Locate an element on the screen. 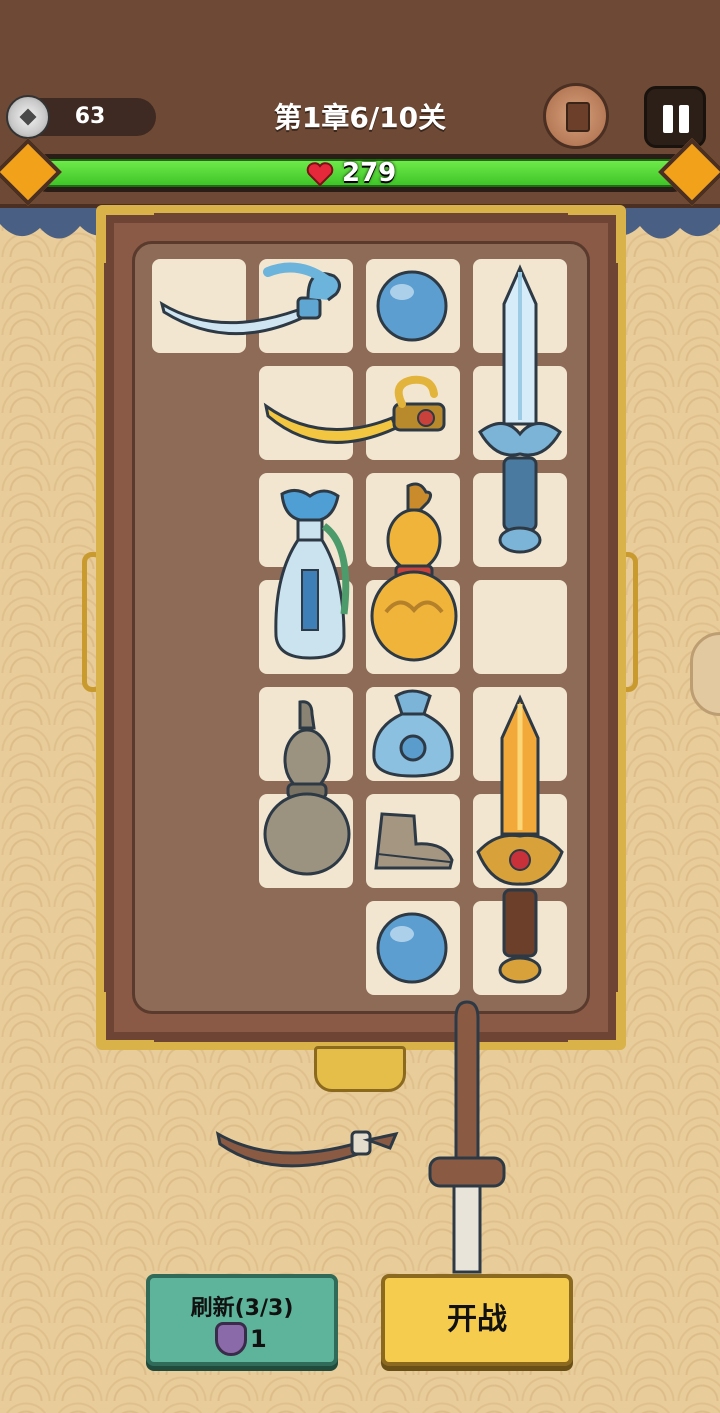  refresh-label: 刷新(3/3) is located at coordinates (242, 1308).